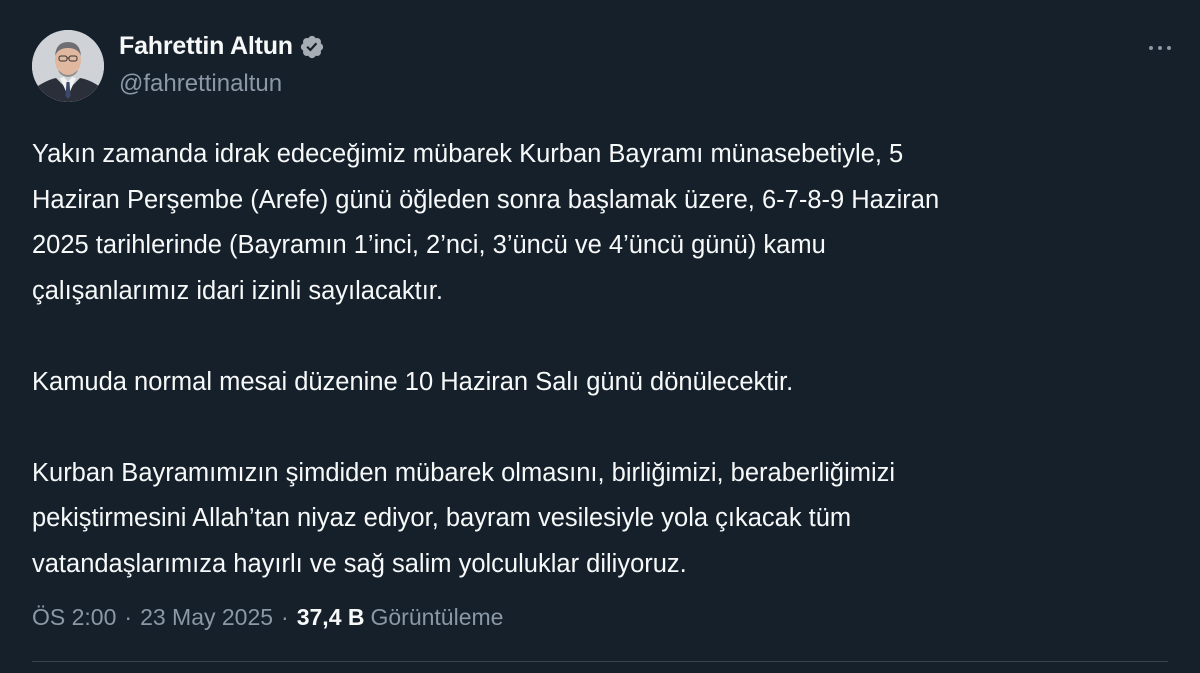 Image resolution: width=1200 pixels, height=673 pixels. I want to click on more-options-icon, so click(1160, 48).